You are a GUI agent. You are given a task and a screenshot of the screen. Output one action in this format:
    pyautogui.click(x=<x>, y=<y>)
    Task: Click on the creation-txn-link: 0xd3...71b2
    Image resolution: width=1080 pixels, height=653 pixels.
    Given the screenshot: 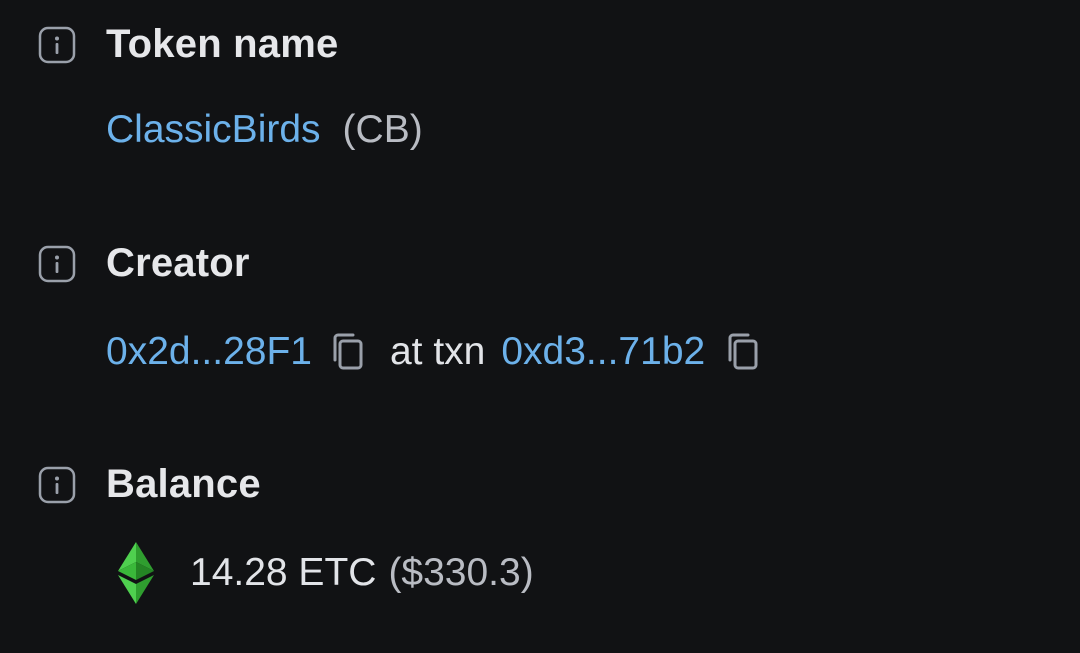 What is the action you would take?
    pyautogui.click(x=603, y=352)
    